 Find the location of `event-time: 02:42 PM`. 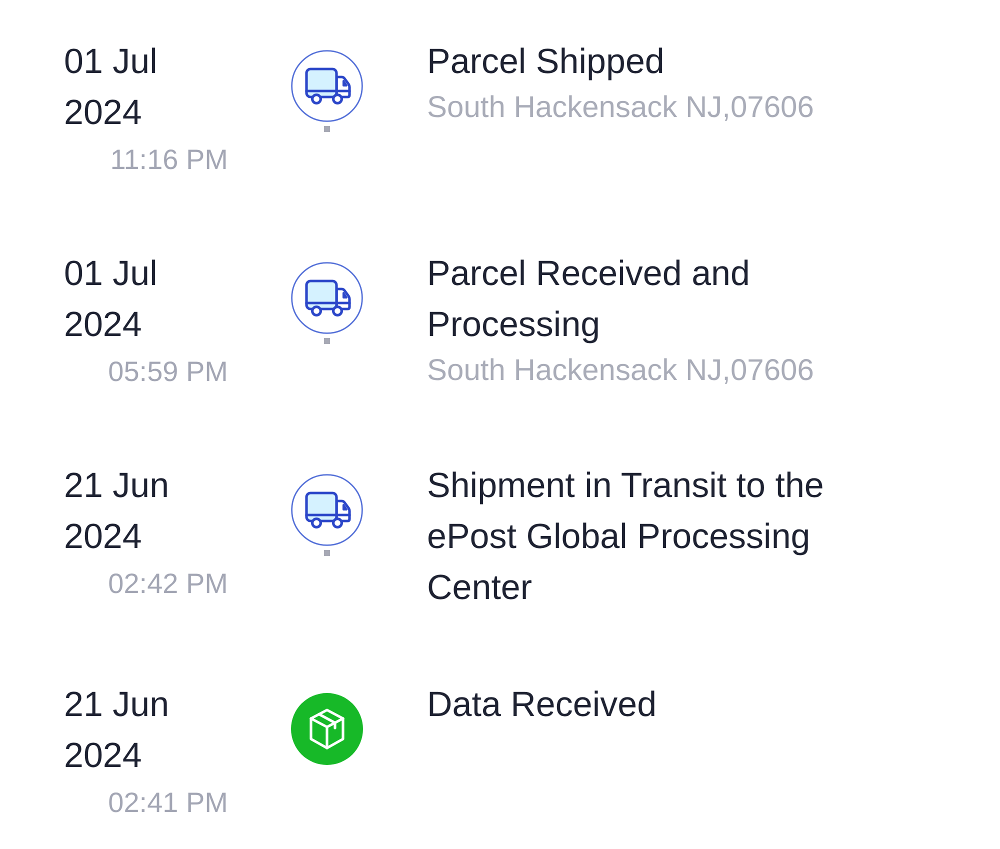

event-time: 02:42 PM is located at coordinates (168, 584).